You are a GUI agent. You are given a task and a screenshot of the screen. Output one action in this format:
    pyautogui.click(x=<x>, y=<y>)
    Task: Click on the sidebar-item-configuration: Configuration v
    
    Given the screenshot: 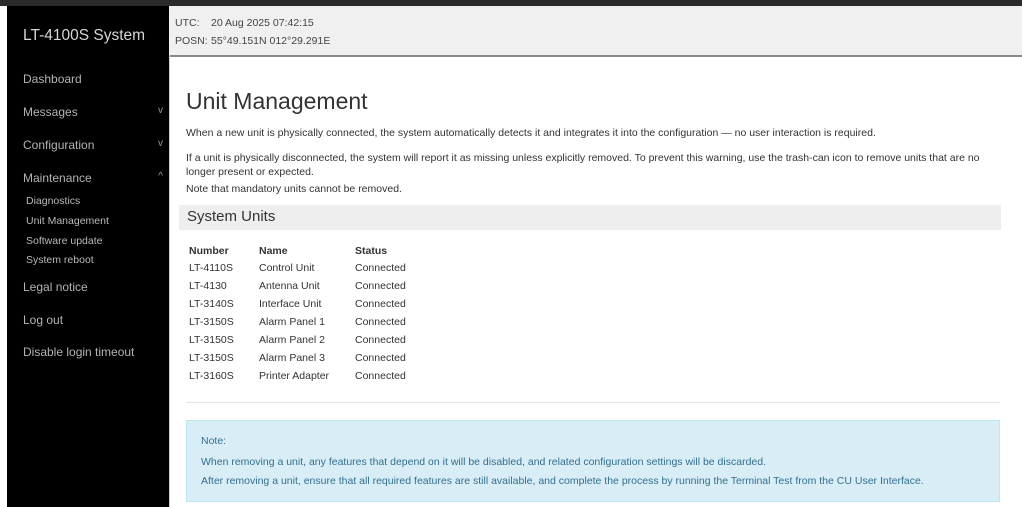 What is the action you would take?
    pyautogui.click(x=93, y=145)
    